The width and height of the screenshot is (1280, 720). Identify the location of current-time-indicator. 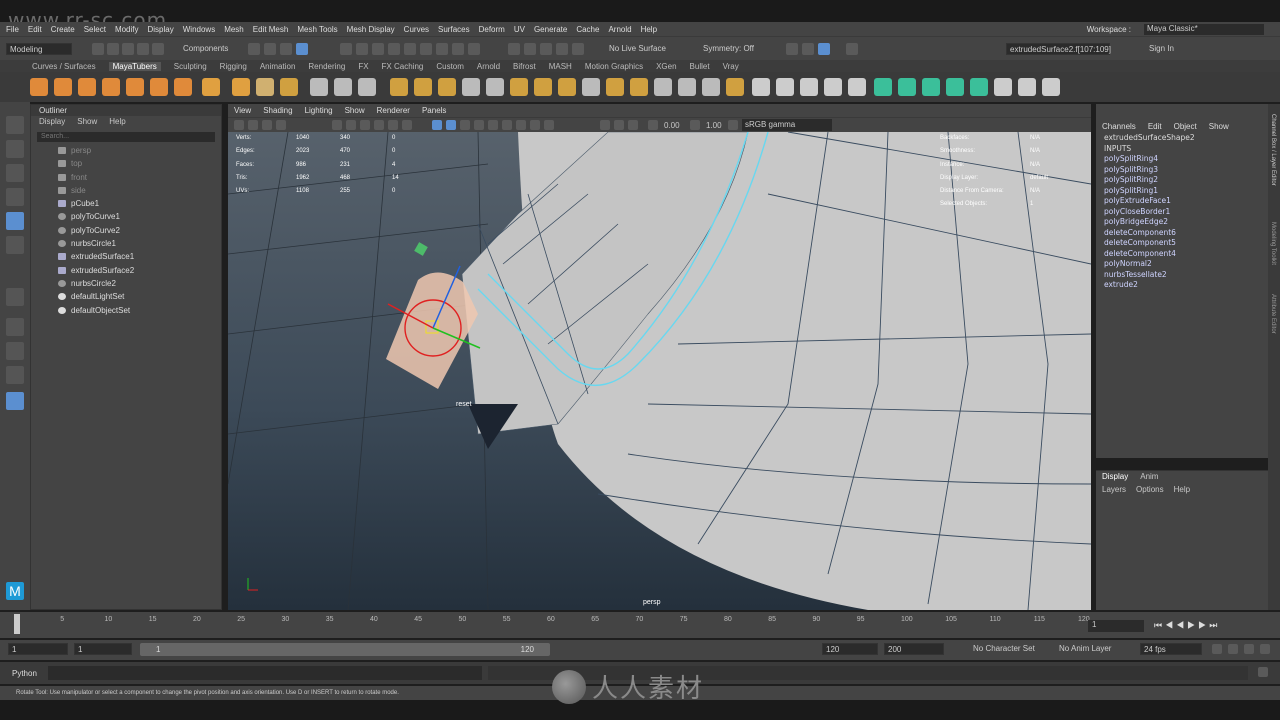
(17, 624).